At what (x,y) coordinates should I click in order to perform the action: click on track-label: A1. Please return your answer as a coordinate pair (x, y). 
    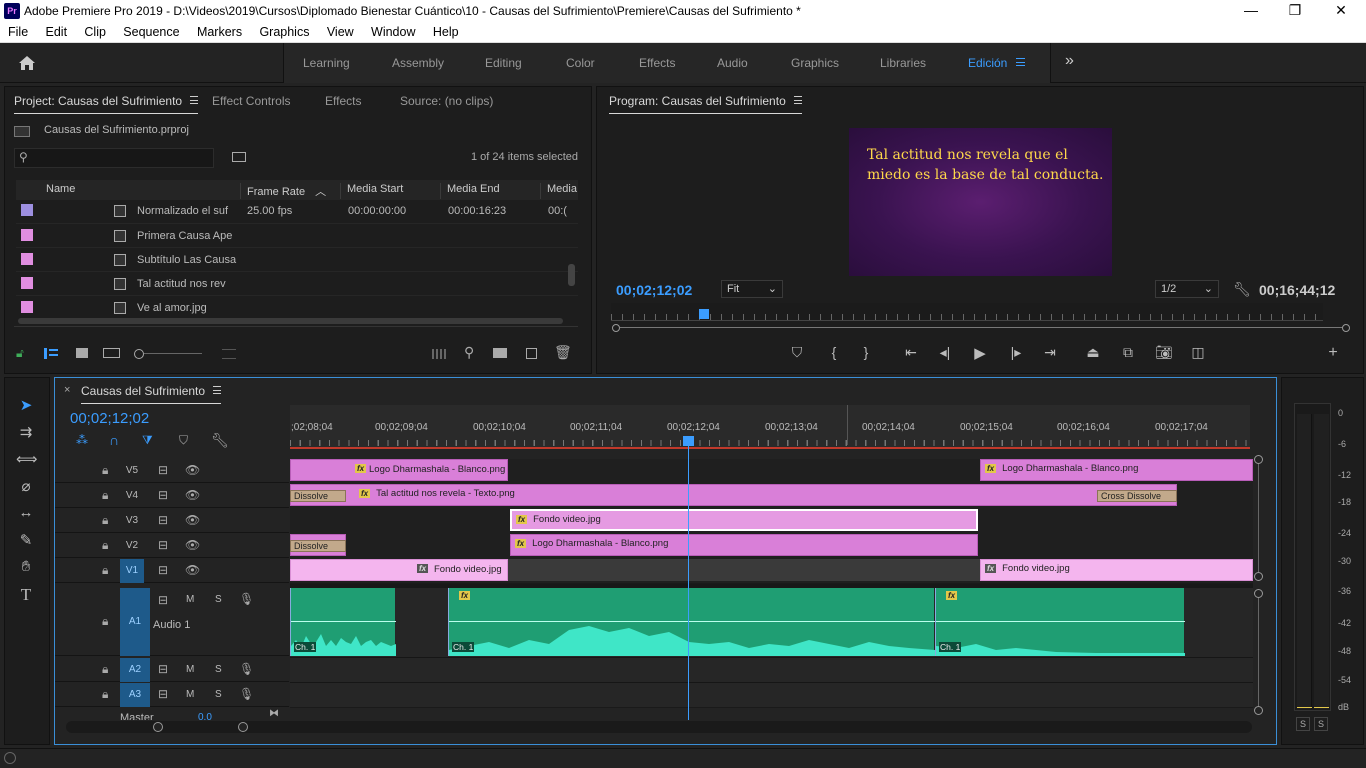
    Looking at the image, I should click on (135, 622).